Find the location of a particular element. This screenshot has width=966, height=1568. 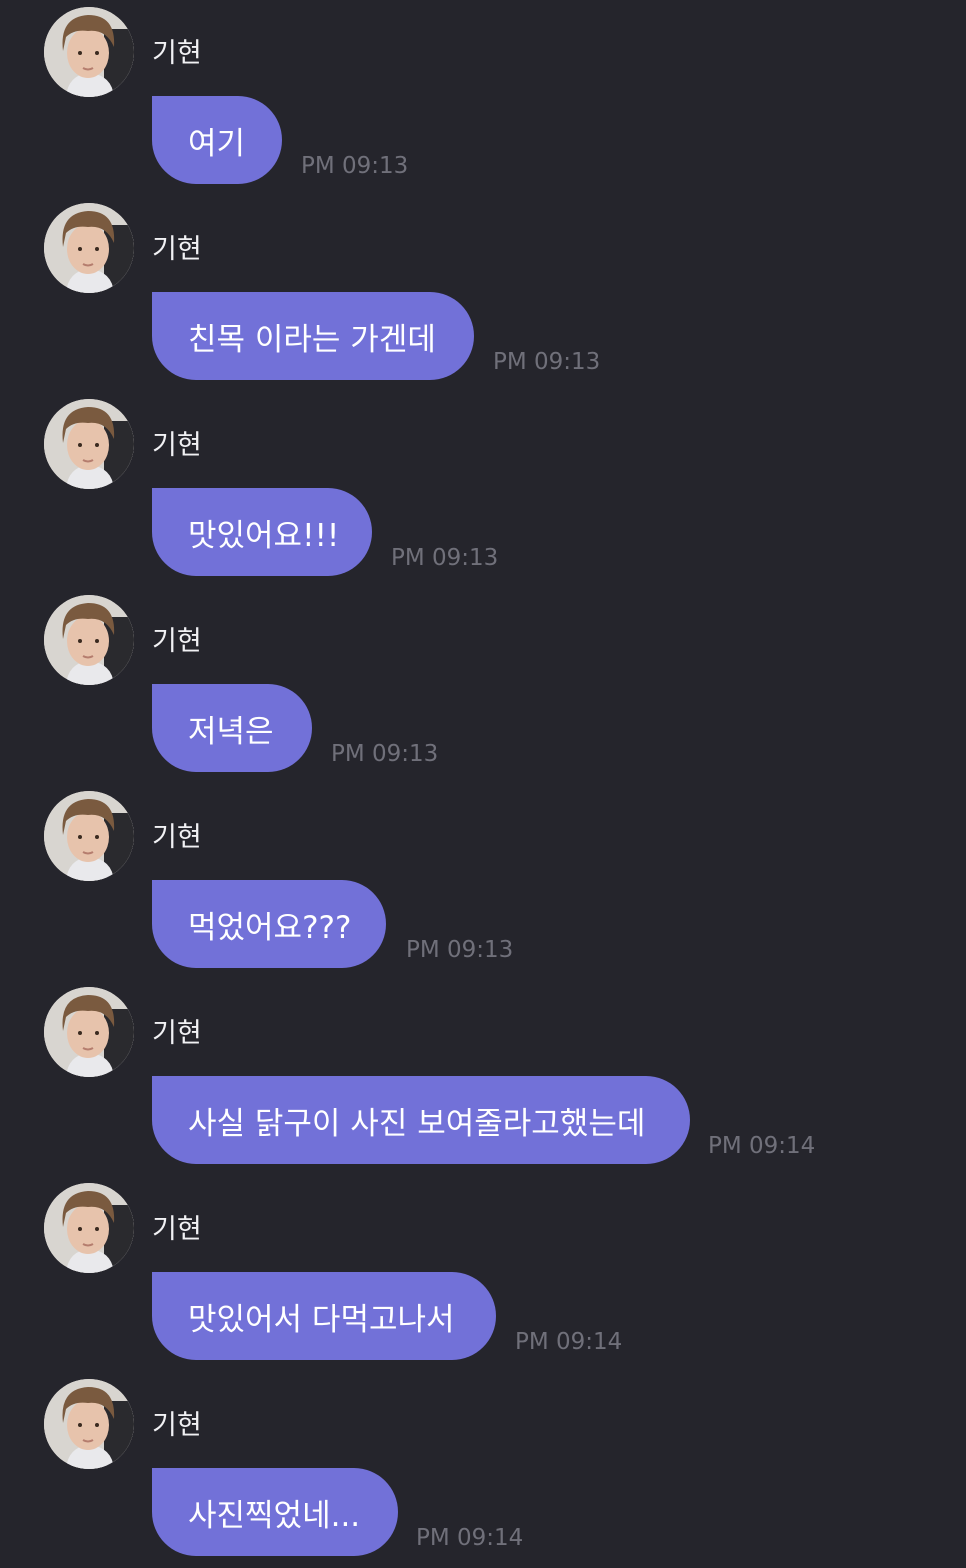

message-row: 기현 맛있어서 다먹고나서 PM 09:14 is located at coordinates (483, 1274).